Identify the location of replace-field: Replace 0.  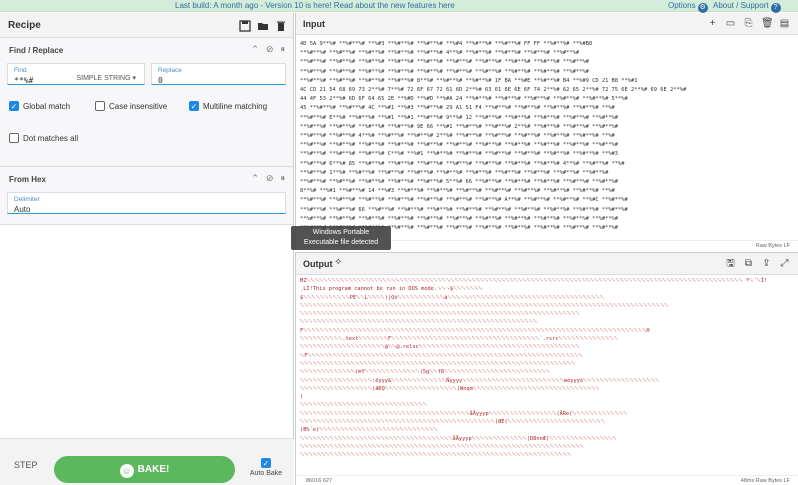
(218, 74).